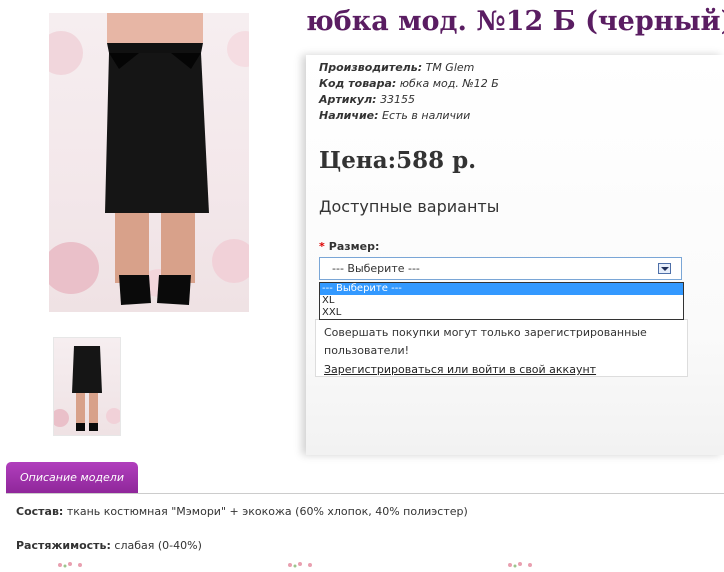 The height and width of the screenshot is (572, 724). I want to click on size-label: * Размер:, so click(349, 246).